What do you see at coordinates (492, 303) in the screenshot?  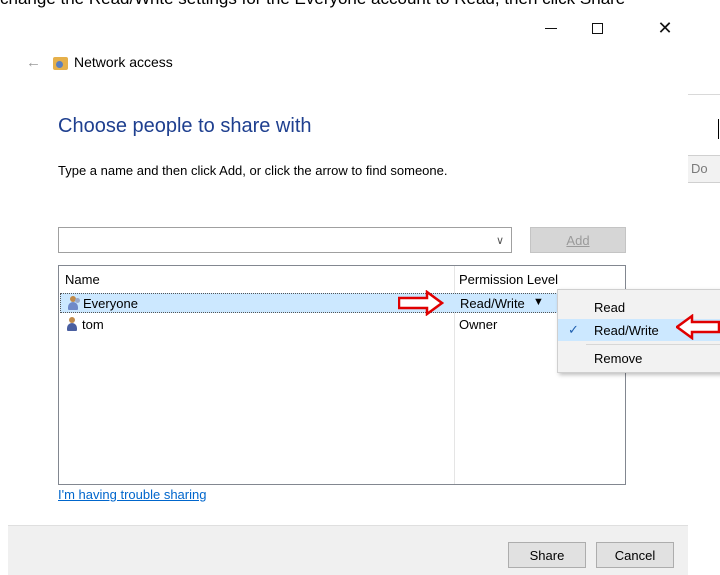 I see `row-permission: Read/Write` at bounding box center [492, 303].